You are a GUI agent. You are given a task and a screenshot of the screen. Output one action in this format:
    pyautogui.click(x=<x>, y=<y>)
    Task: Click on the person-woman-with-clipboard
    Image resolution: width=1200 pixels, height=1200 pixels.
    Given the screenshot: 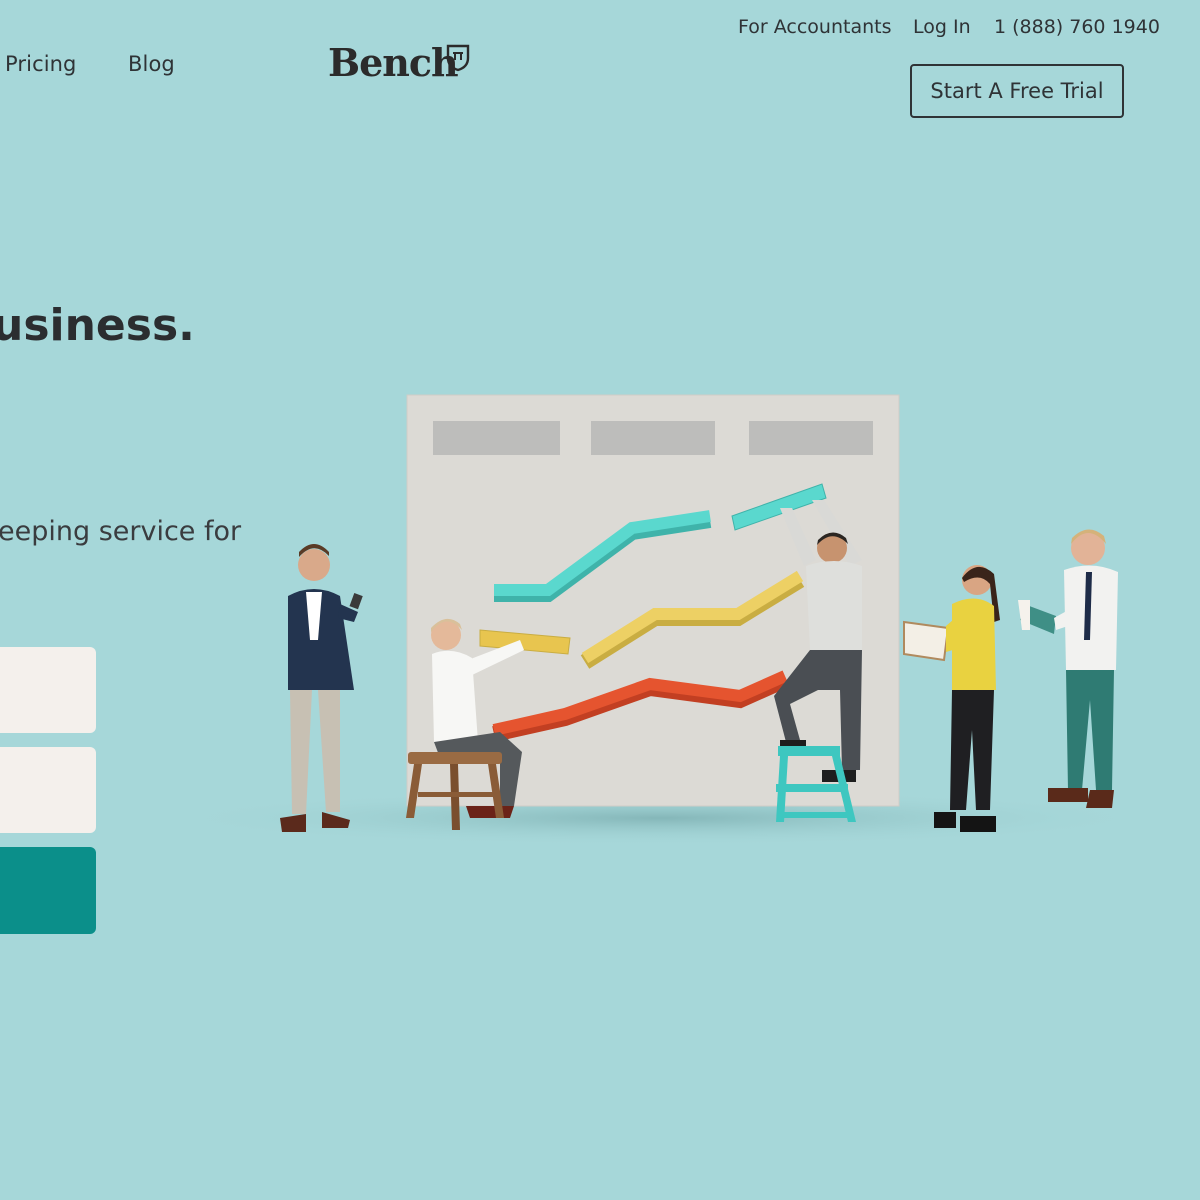 What is the action you would take?
    pyautogui.click(x=951, y=698)
    